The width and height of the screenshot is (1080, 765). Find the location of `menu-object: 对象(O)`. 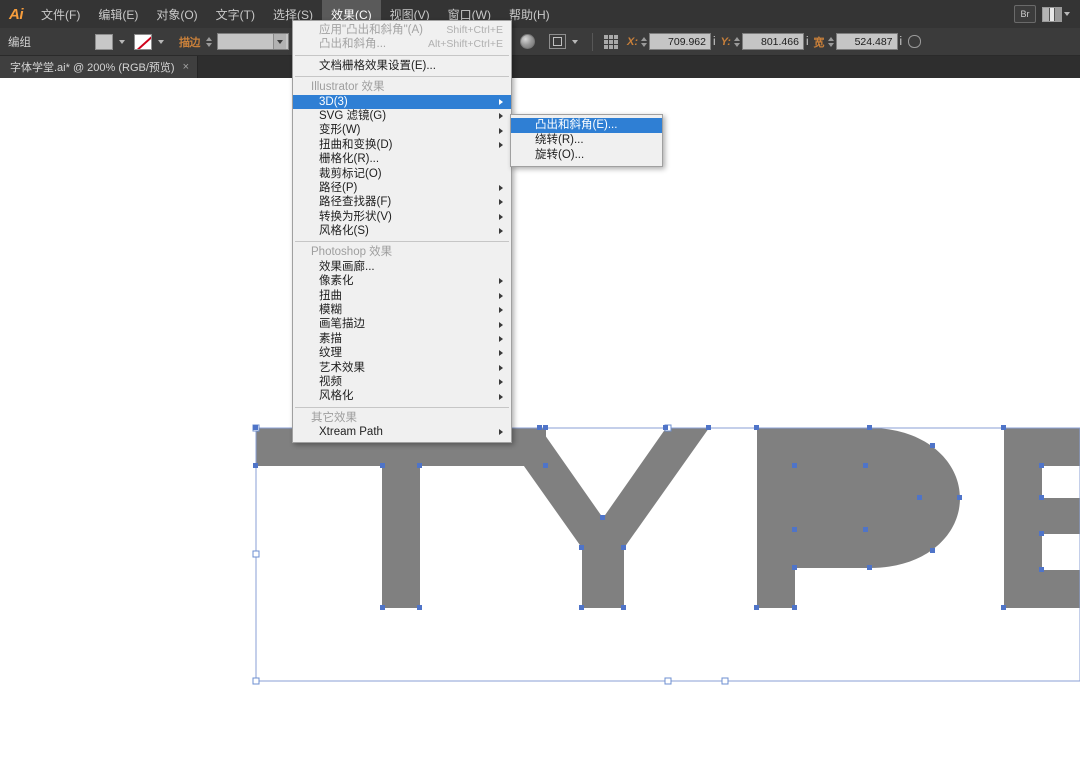

menu-object: 对象(O) is located at coordinates (176, 14).